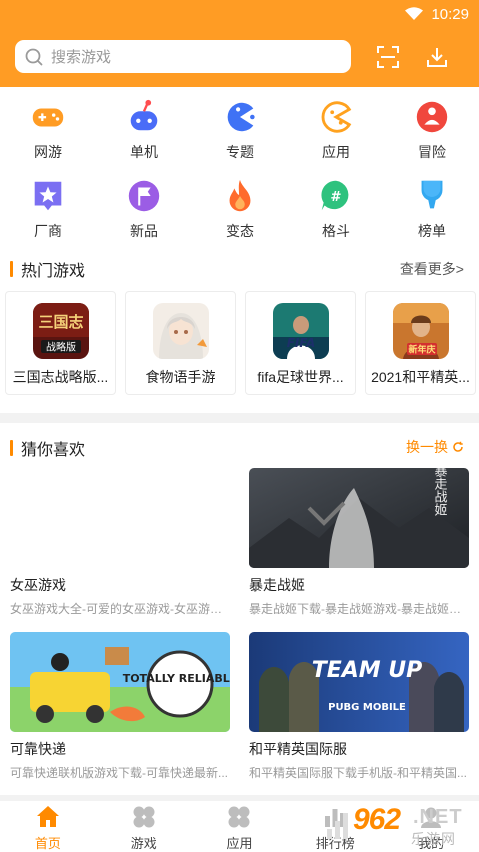  I want to click on header: 10:29 搜索游戏, so click(239, 43).